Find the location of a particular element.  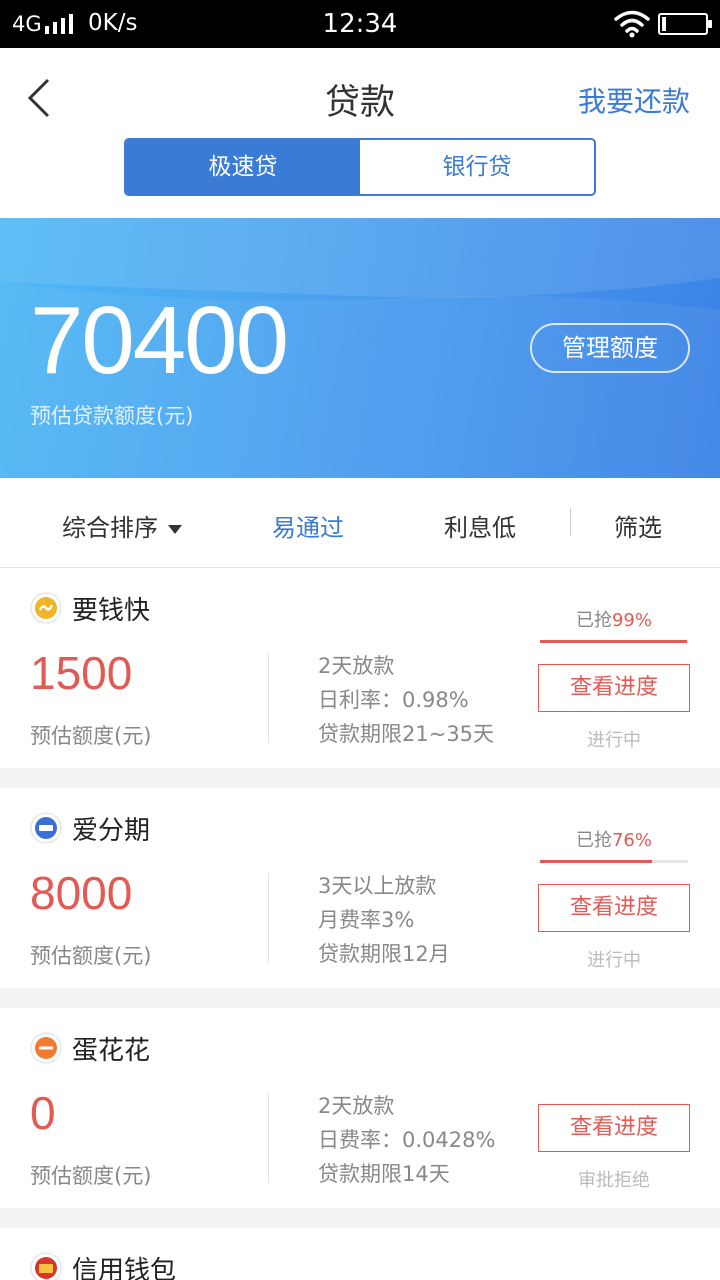

product-detail: 月费率3% is located at coordinates (366, 920).